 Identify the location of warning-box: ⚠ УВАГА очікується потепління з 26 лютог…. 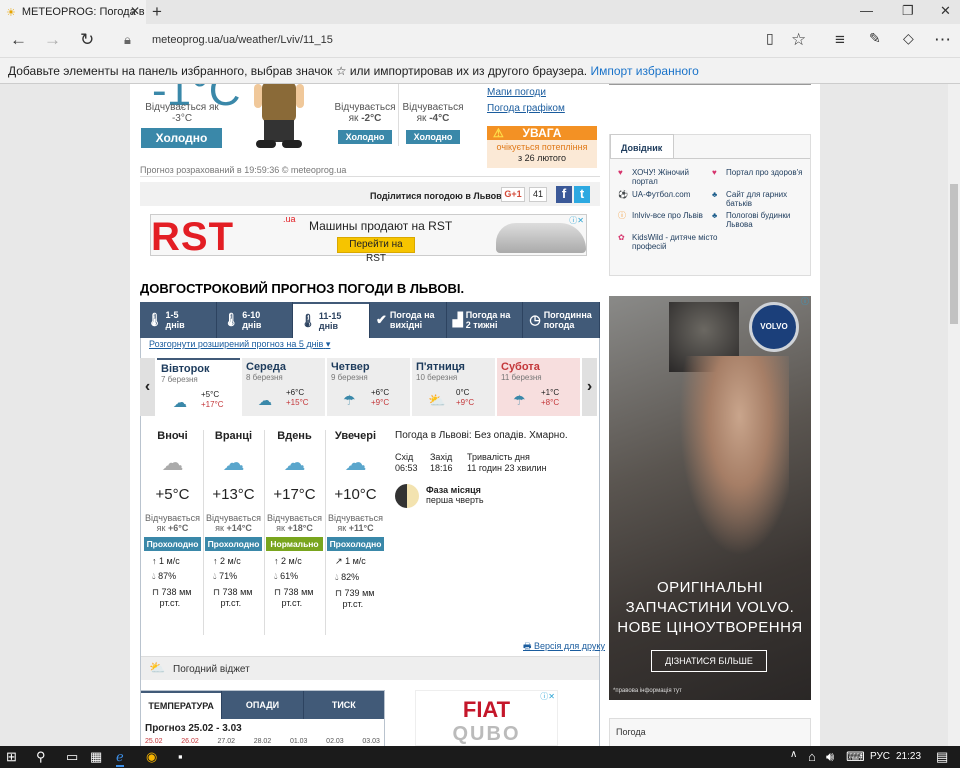
(542, 147).